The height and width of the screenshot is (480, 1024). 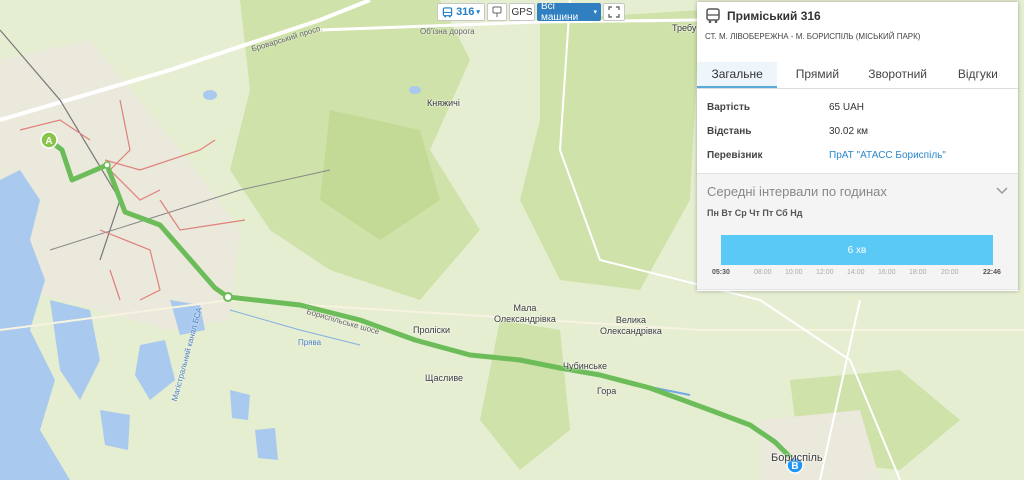 I want to click on axis-tick: 05:30, so click(x=721, y=272).